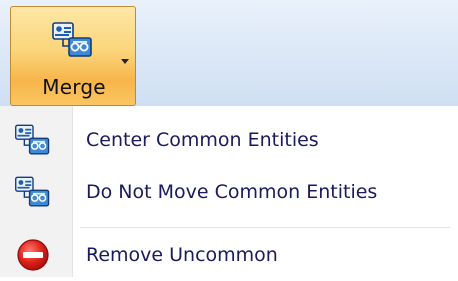 This screenshot has height=281, width=458. I want to click on menu-item-label: Center Common Entities, so click(202, 140).